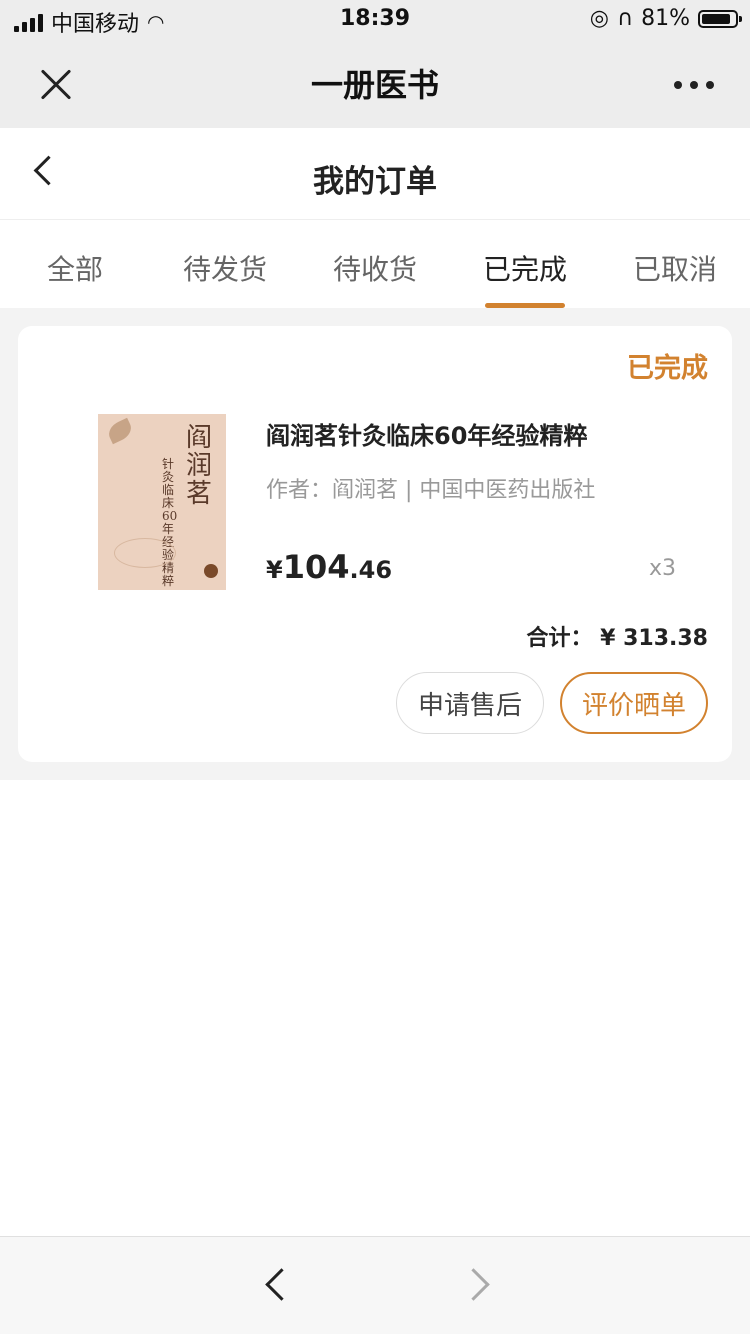  Describe the element at coordinates (662, 568) in the screenshot. I see `product-quantity: x3` at that location.